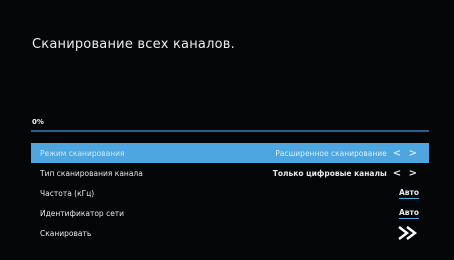 The width and height of the screenshot is (454, 260). Describe the element at coordinates (230, 213) in the screenshot. I see `menu-item-network-id: Идентификатор сети Авто` at that location.